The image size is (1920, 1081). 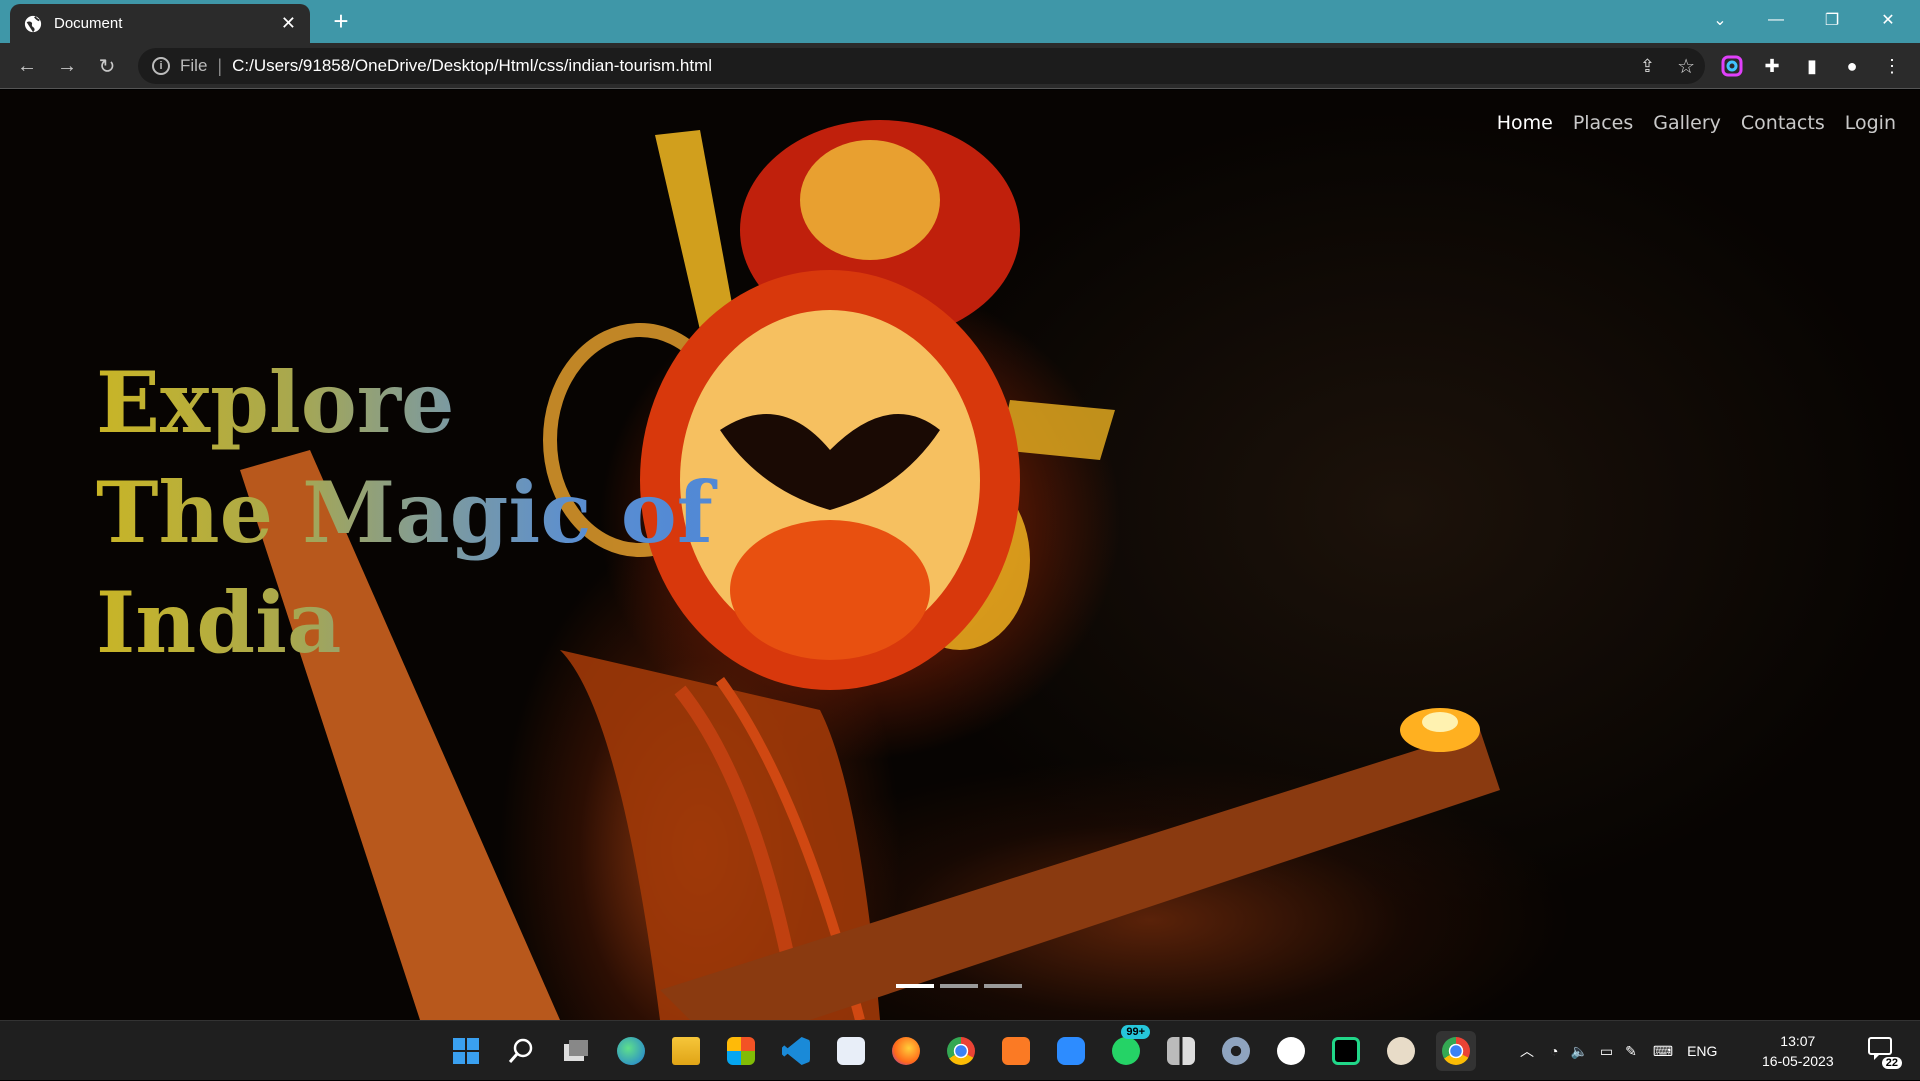 What do you see at coordinates (1554, 1051) in the screenshot?
I see `wifi-icon: ◔` at bounding box center [1554, 1051].